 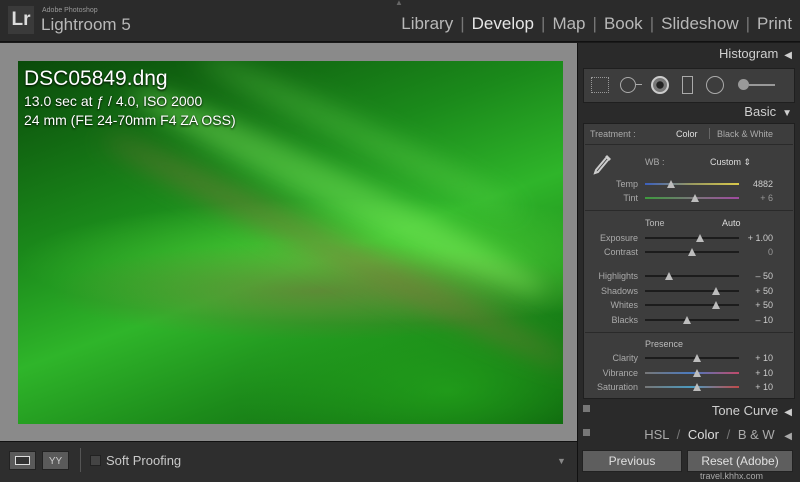 What do you see at coordinates (700, 24) in the screenshot?
I see `module-slideshow: Slideshow` at bounding box center [700, 24].